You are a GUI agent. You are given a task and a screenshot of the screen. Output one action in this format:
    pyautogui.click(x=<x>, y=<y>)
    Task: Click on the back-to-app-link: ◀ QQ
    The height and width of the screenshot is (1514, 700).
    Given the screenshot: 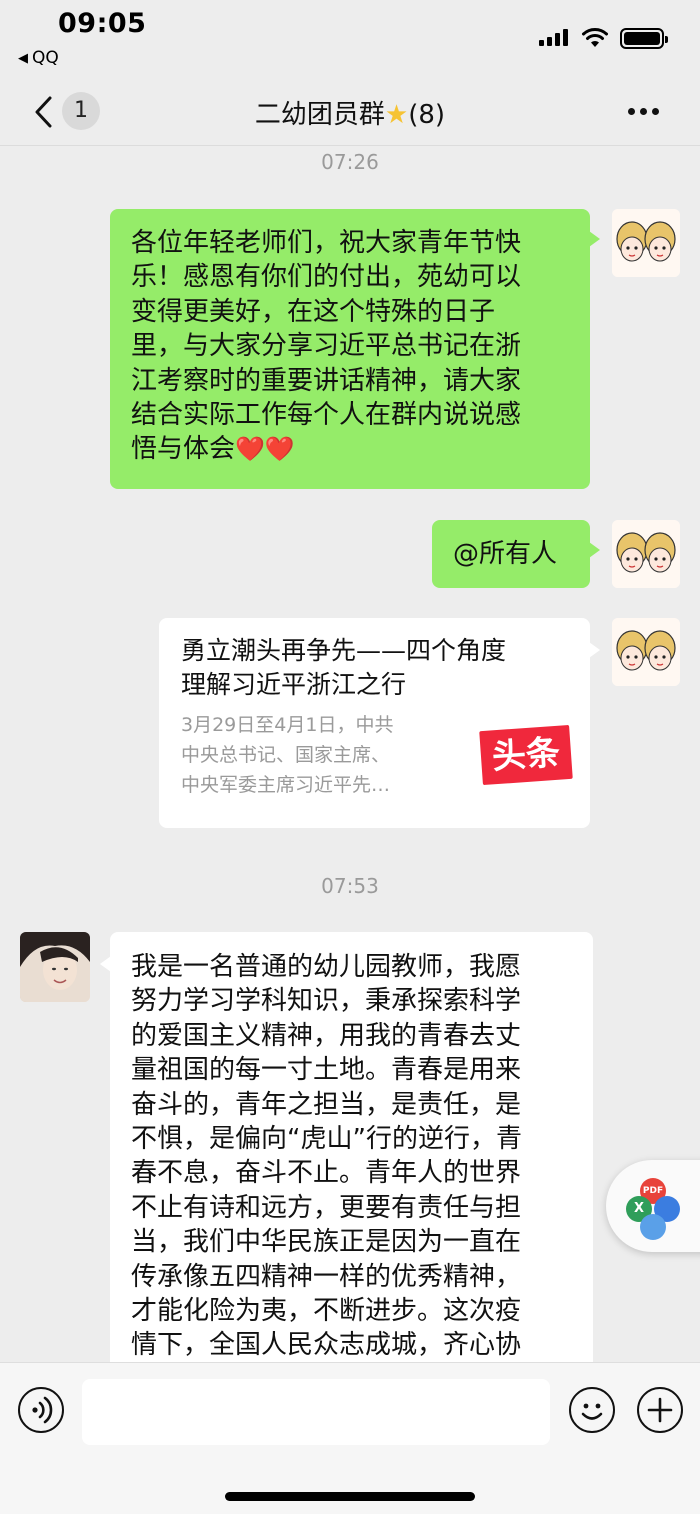 What is the action you would take?
    pyautogui.click(x=38, y=58)
    